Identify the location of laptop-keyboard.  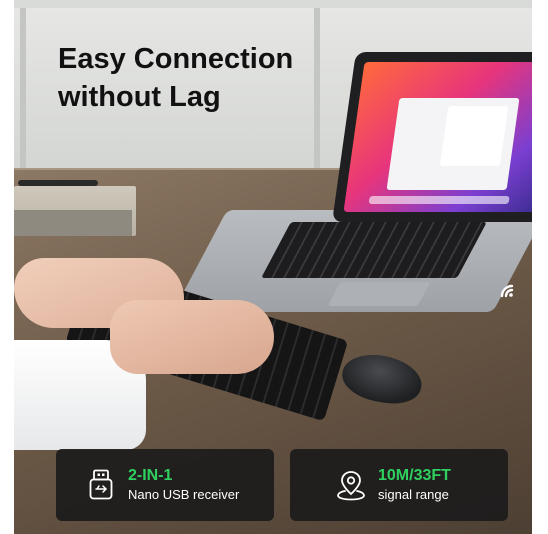
(374, 250).